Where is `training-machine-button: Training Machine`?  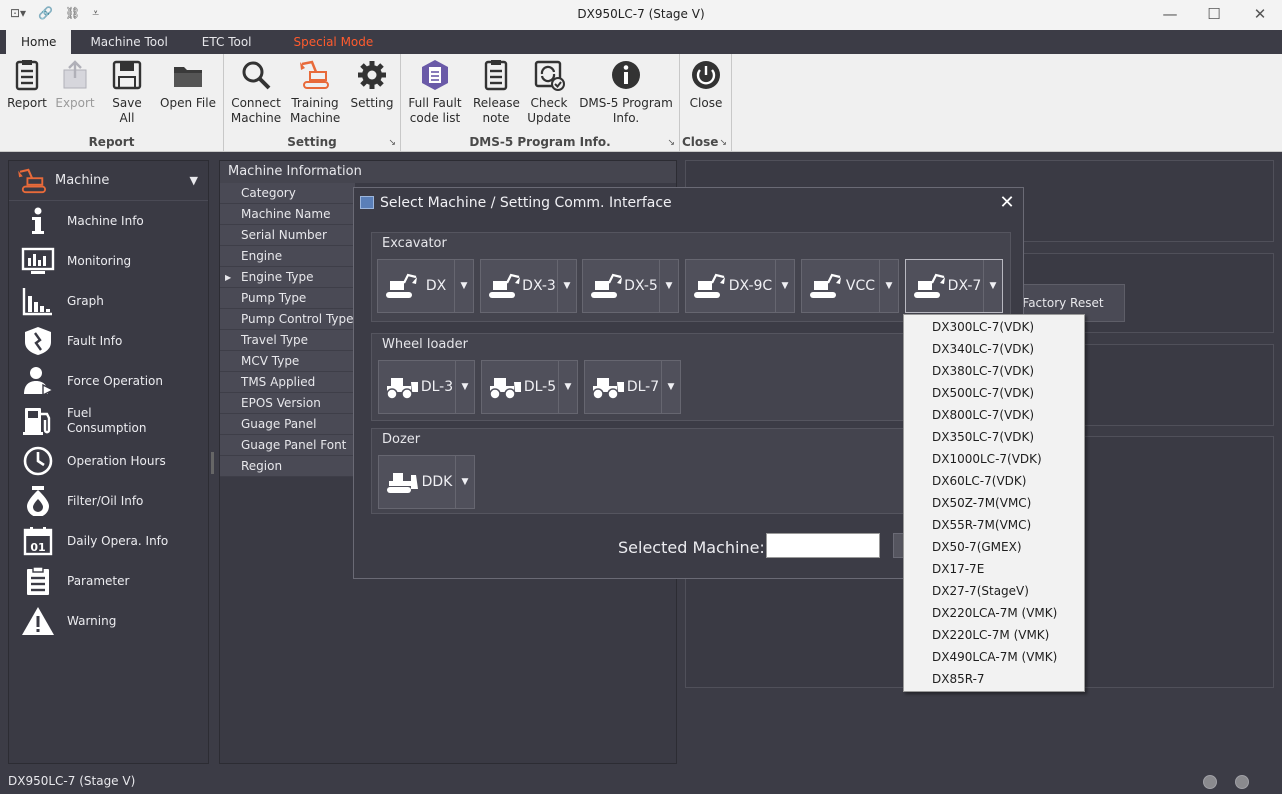
training-machine-button: Training Machine is located at coordinates (315, 92).